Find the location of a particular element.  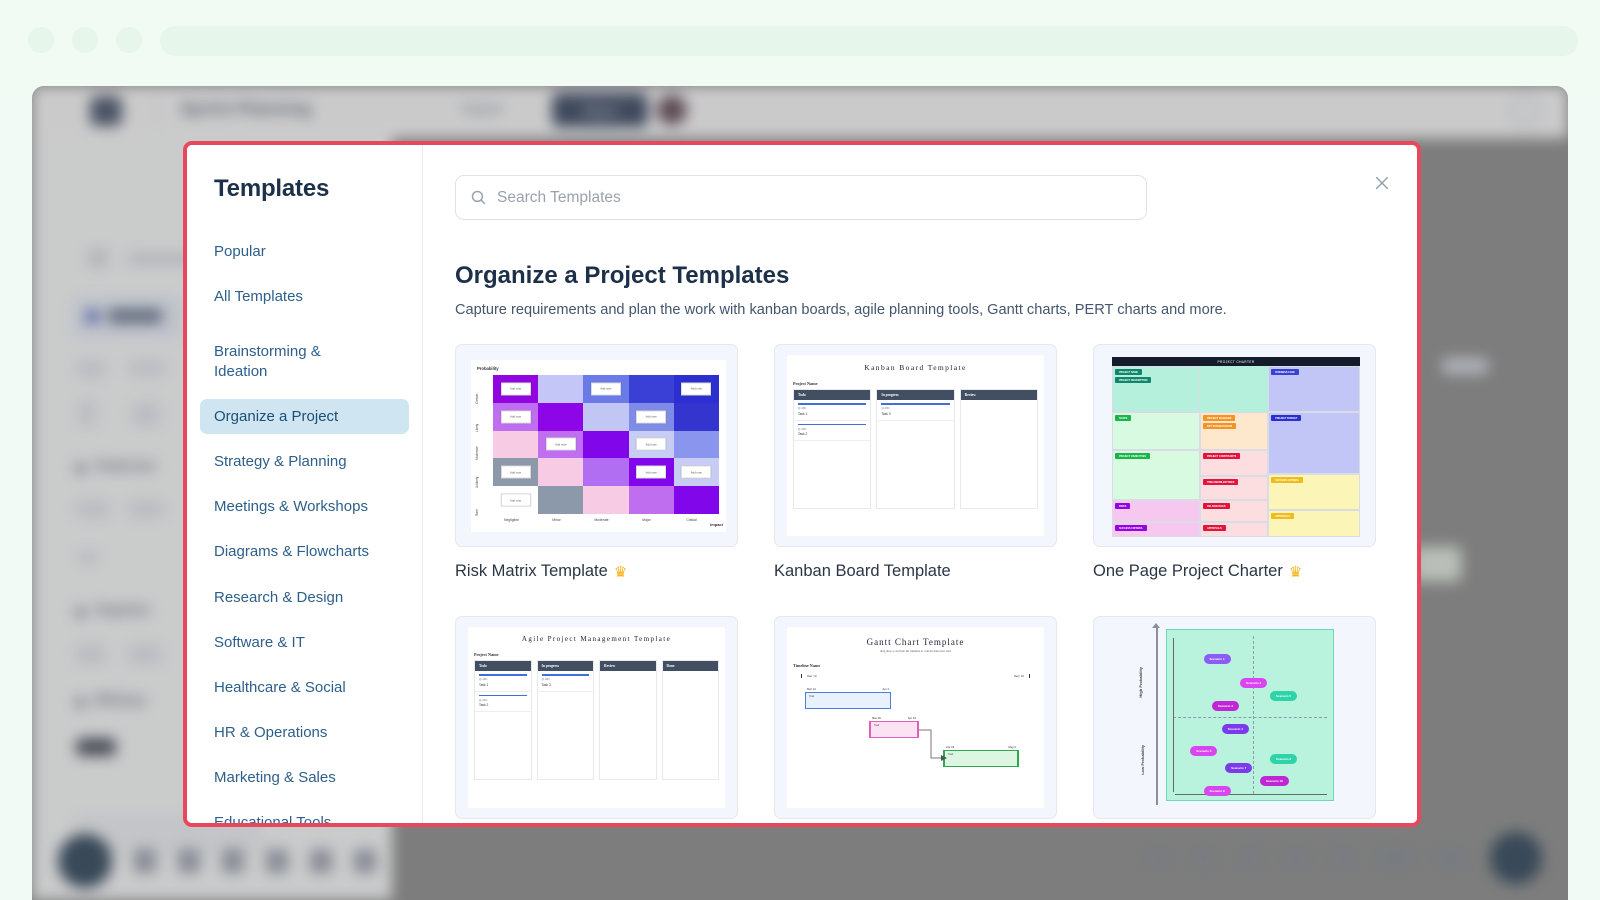

risk-matrix-col-label: Critical is located at coordinates (691, 520).